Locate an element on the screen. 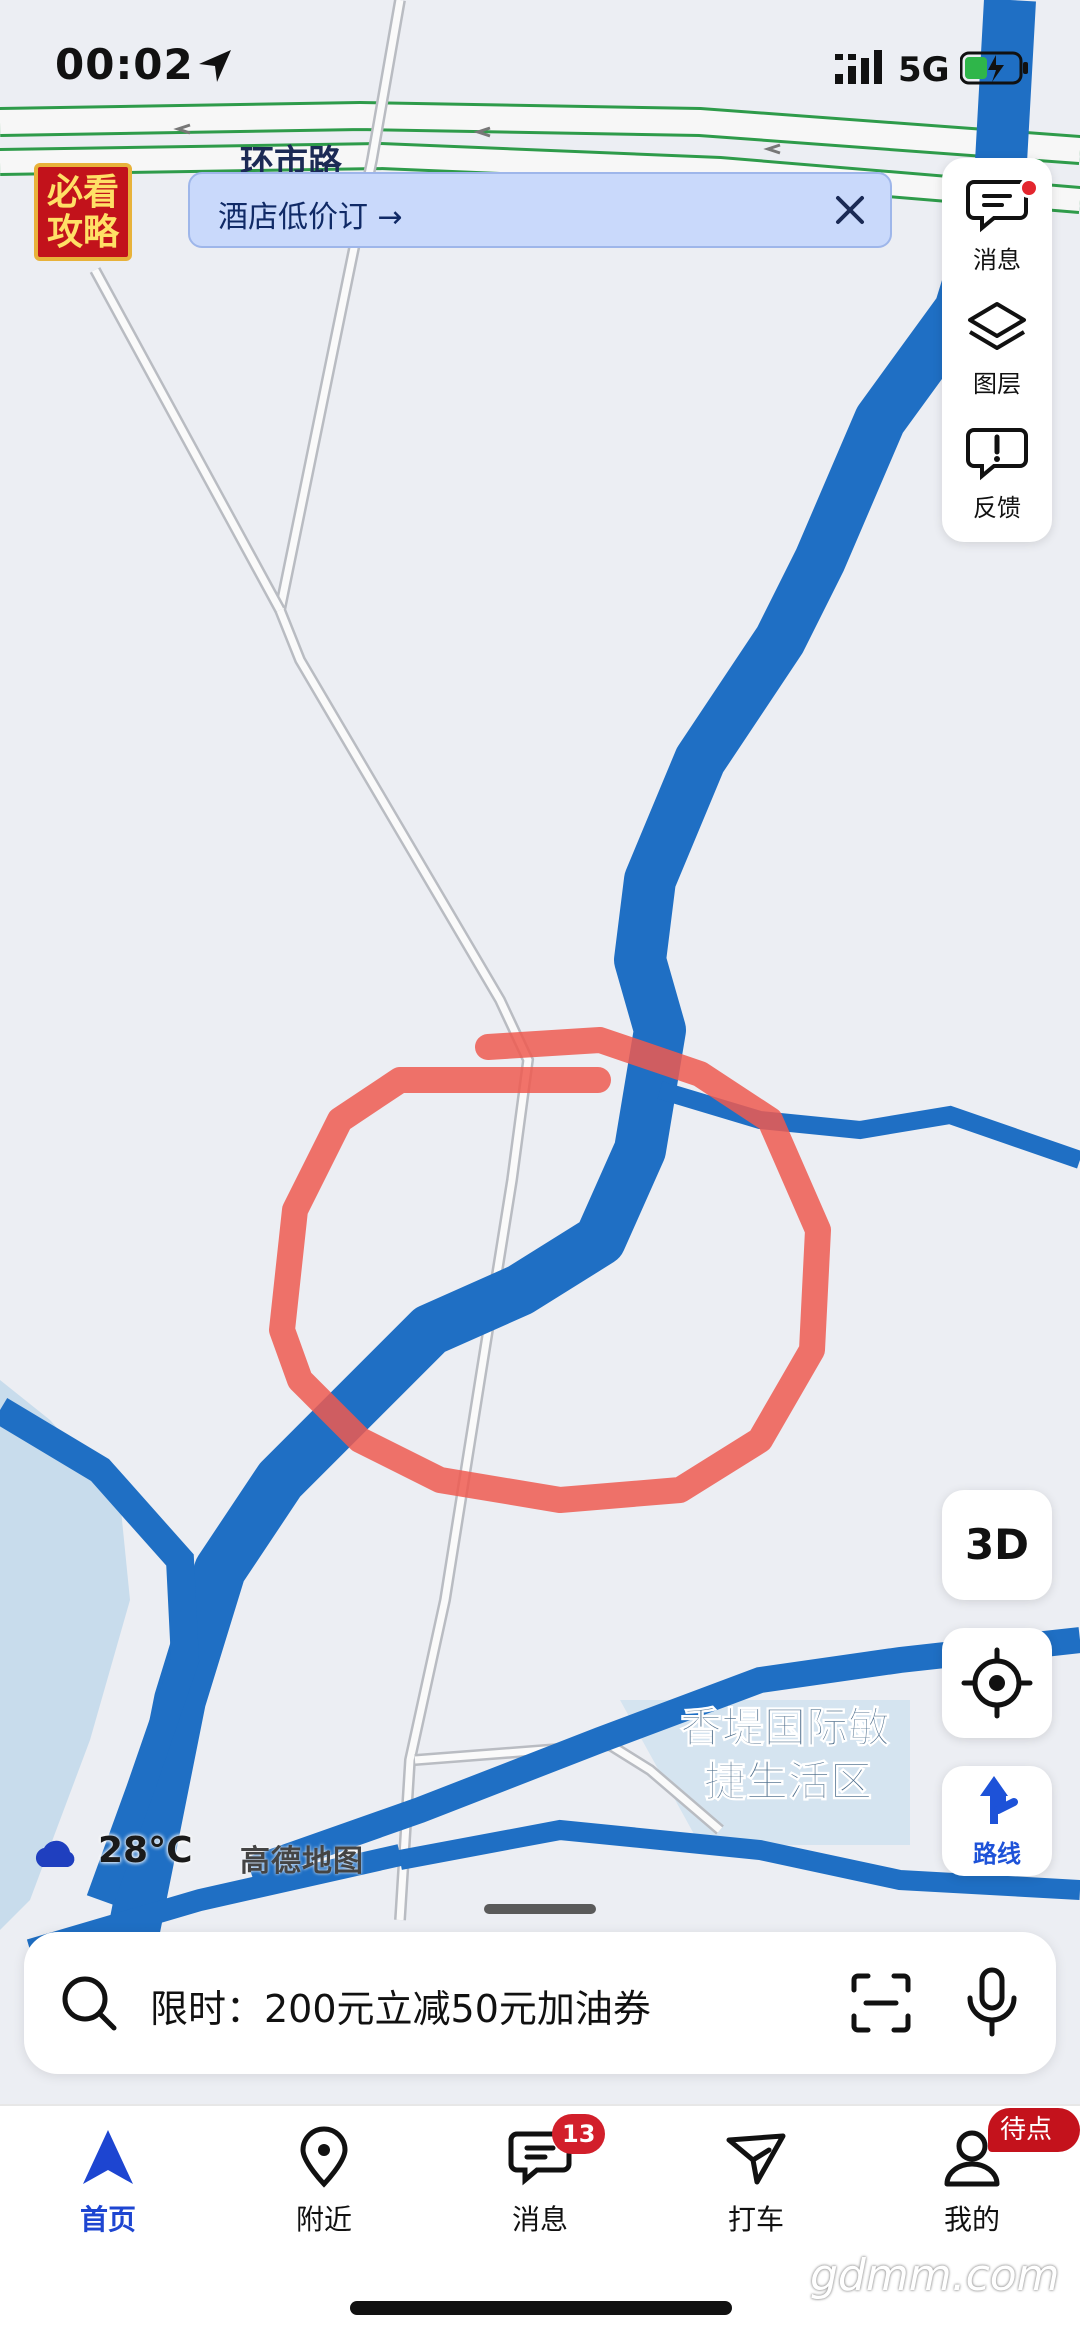 The width and height of the screenshot is (1080, 2336). status-bar: 00:02 5G is located at coordinates (540, 65).